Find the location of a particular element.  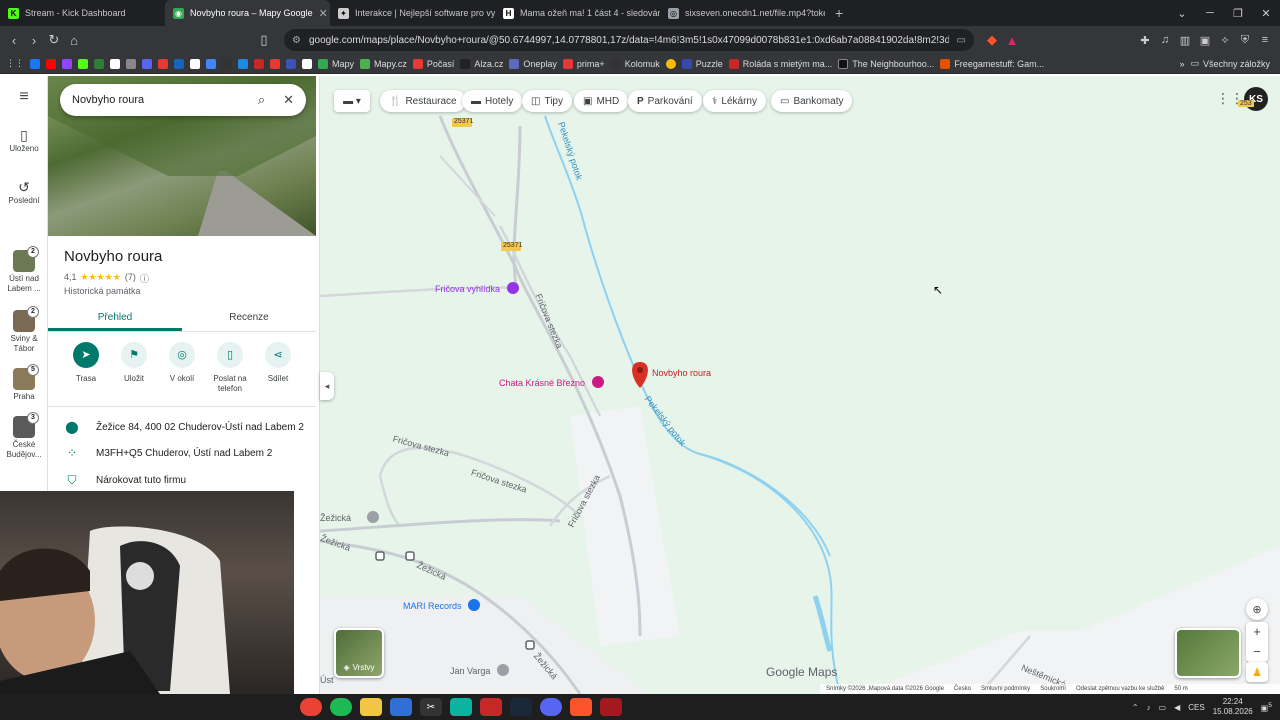

home-icon: ⌂ is located at coordinates (74, 40).